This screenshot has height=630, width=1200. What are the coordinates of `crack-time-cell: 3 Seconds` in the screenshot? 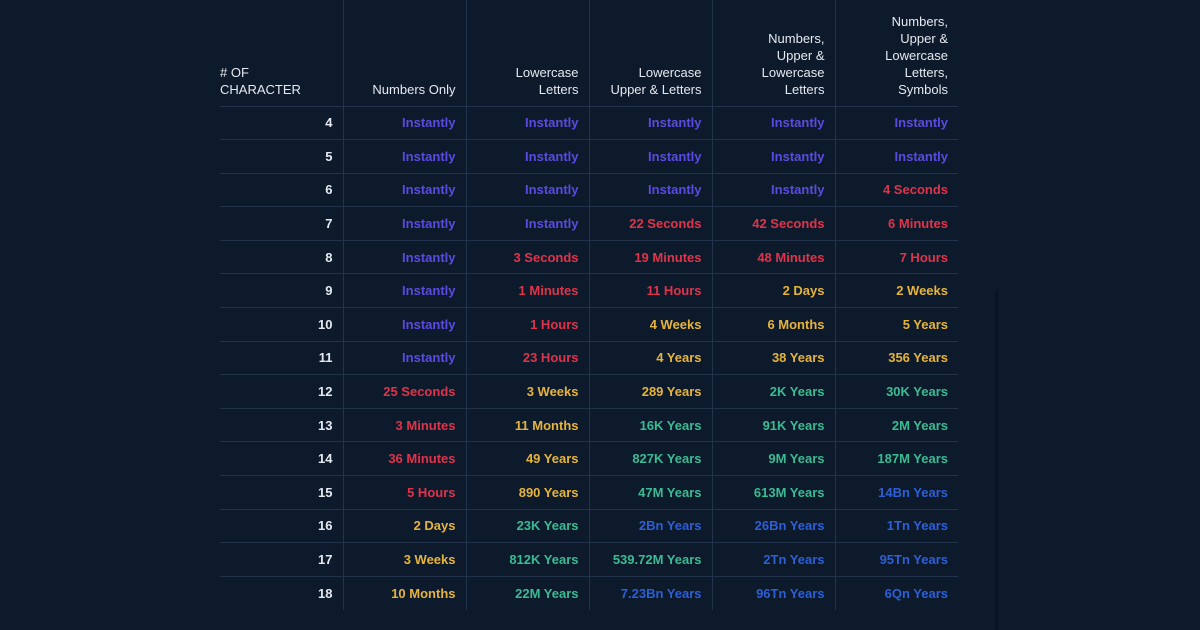 It's located at (527, 256).